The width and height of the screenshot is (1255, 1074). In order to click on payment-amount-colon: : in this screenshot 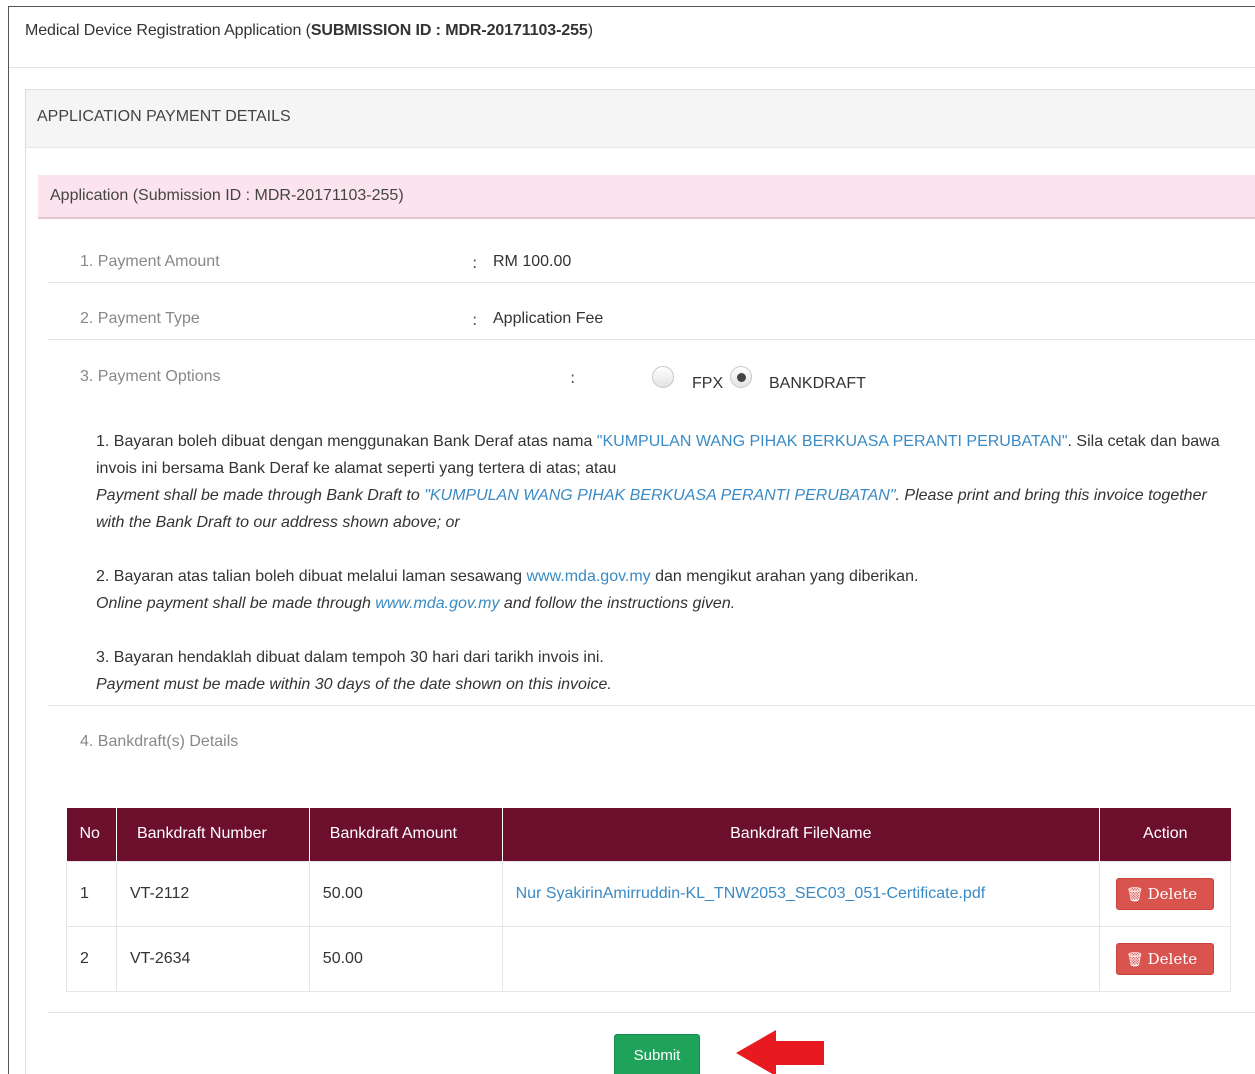, I will do `click(475, 262)`.